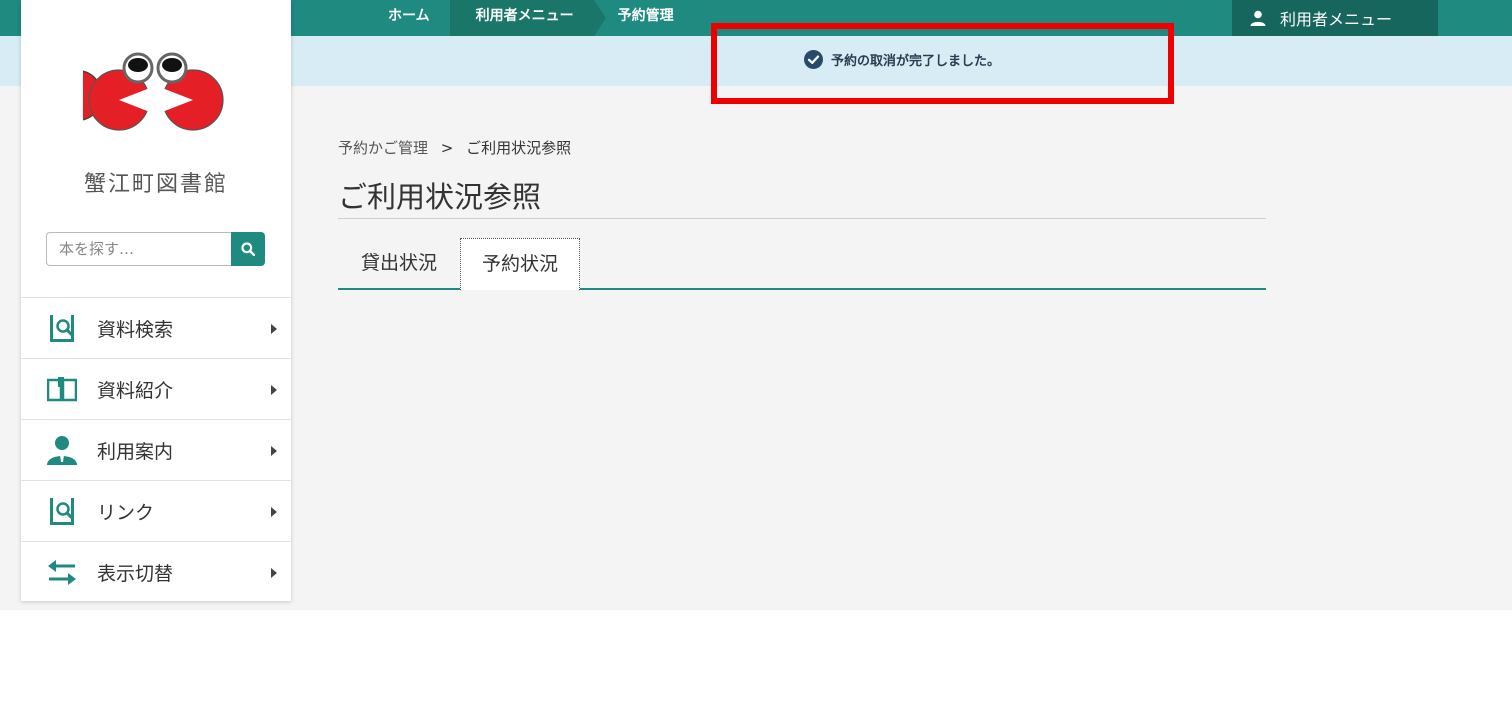 The width and height of the screenshot is (1512, 720). I want to click on library-logo, so click(142, 98).